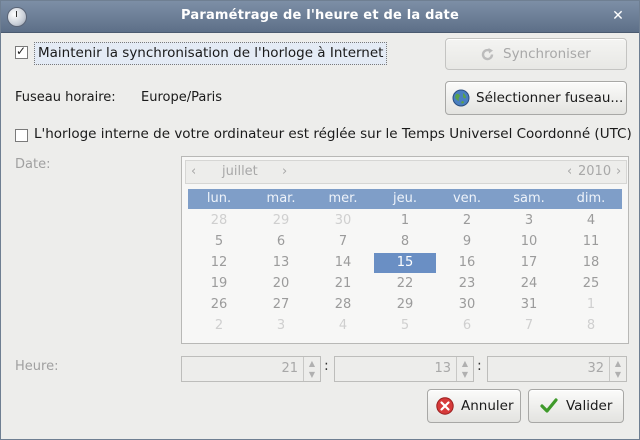 Image resolution: width=640 pixels, height=440 pixels. What do you see at coordinates (65, 97) in the screenshot?
I see `timezone-label: Fuseau horaire:` at bounding box center [65, 97].